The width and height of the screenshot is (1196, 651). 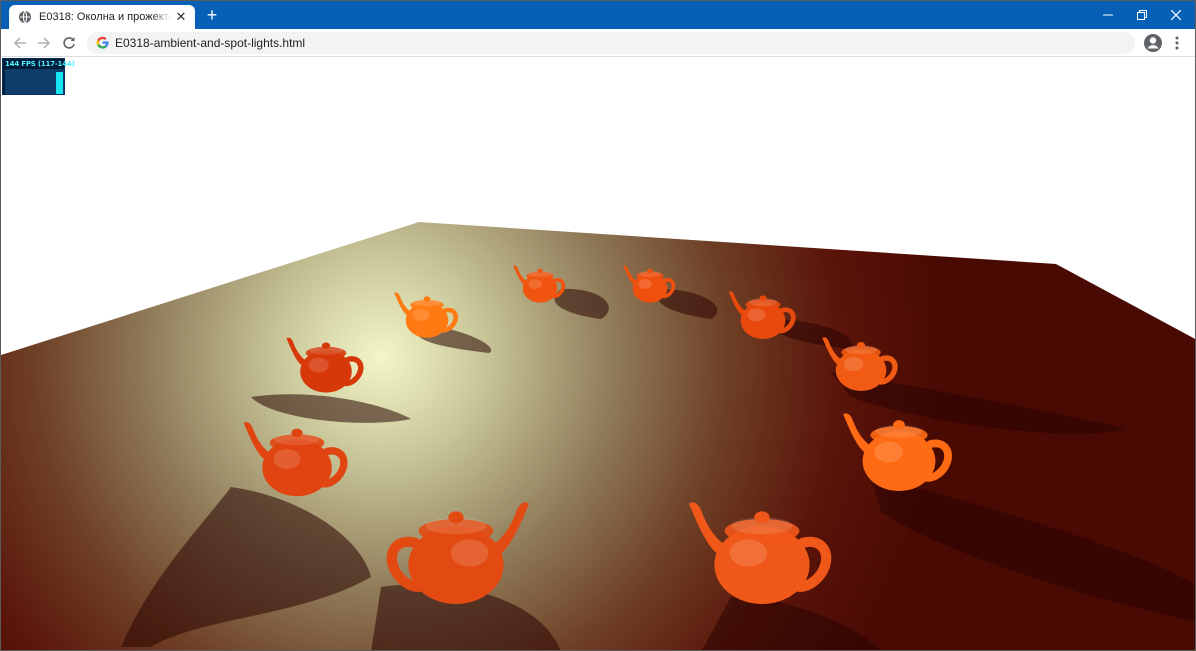 What do you see at coordinates (598, 15) in the screenshot?
I see `title-bar: E0318: Околна и прожекторна светлина ✕ +` at bounding box center [598, 15].